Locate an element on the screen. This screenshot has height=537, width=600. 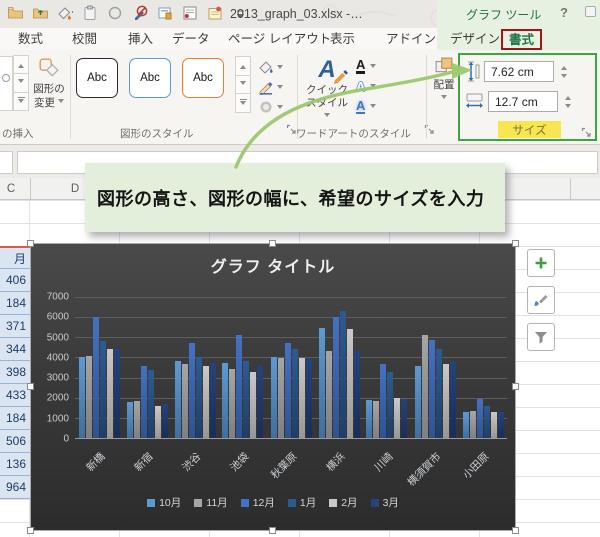
tab-9: 書式 is located at coordinates (522, 39).